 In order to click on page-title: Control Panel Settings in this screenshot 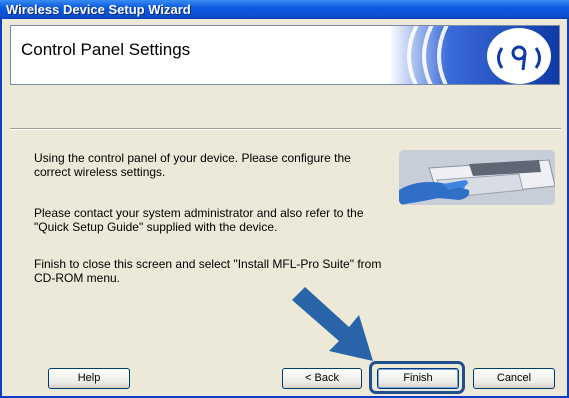, I will do `click(106, 49)`.